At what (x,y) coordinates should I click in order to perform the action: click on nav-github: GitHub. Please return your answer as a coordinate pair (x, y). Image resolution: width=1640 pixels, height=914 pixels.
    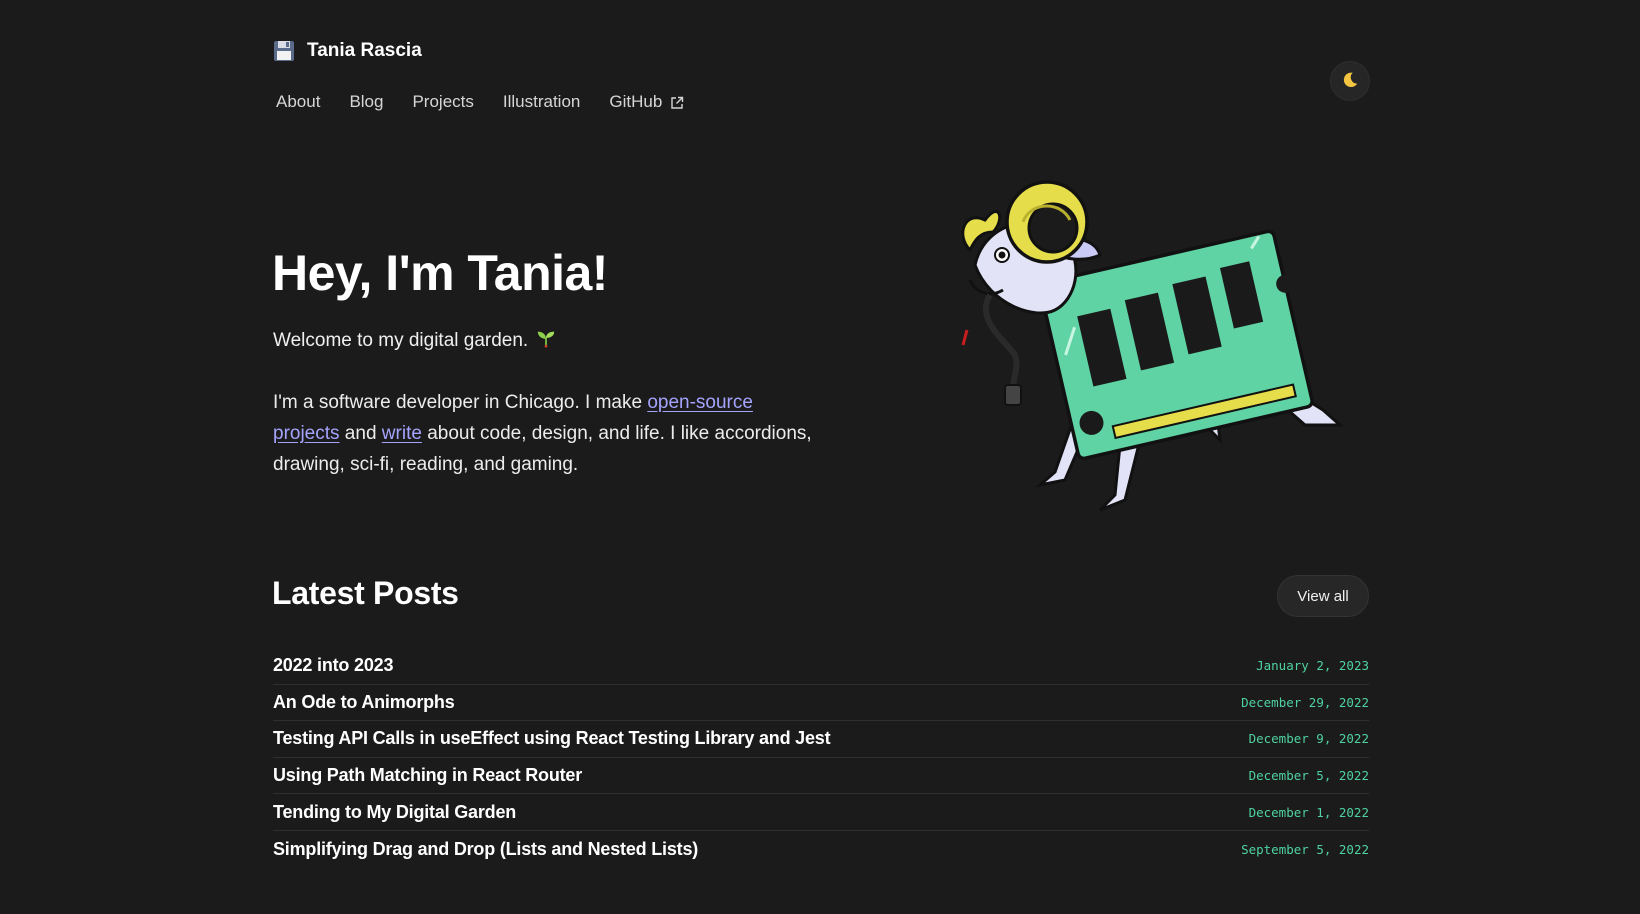
    Looking at the image, I should click on (646, 102).